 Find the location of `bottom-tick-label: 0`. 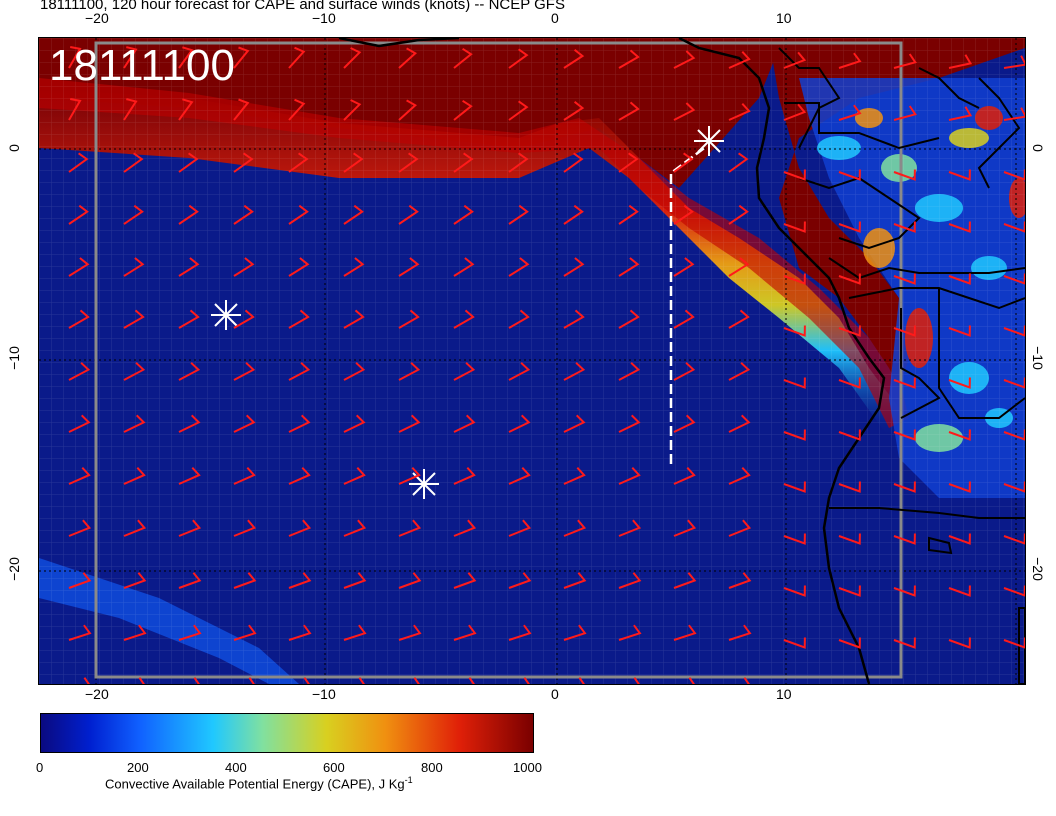

bottom-tick-label: 0 is located at coordinates (555, 694).